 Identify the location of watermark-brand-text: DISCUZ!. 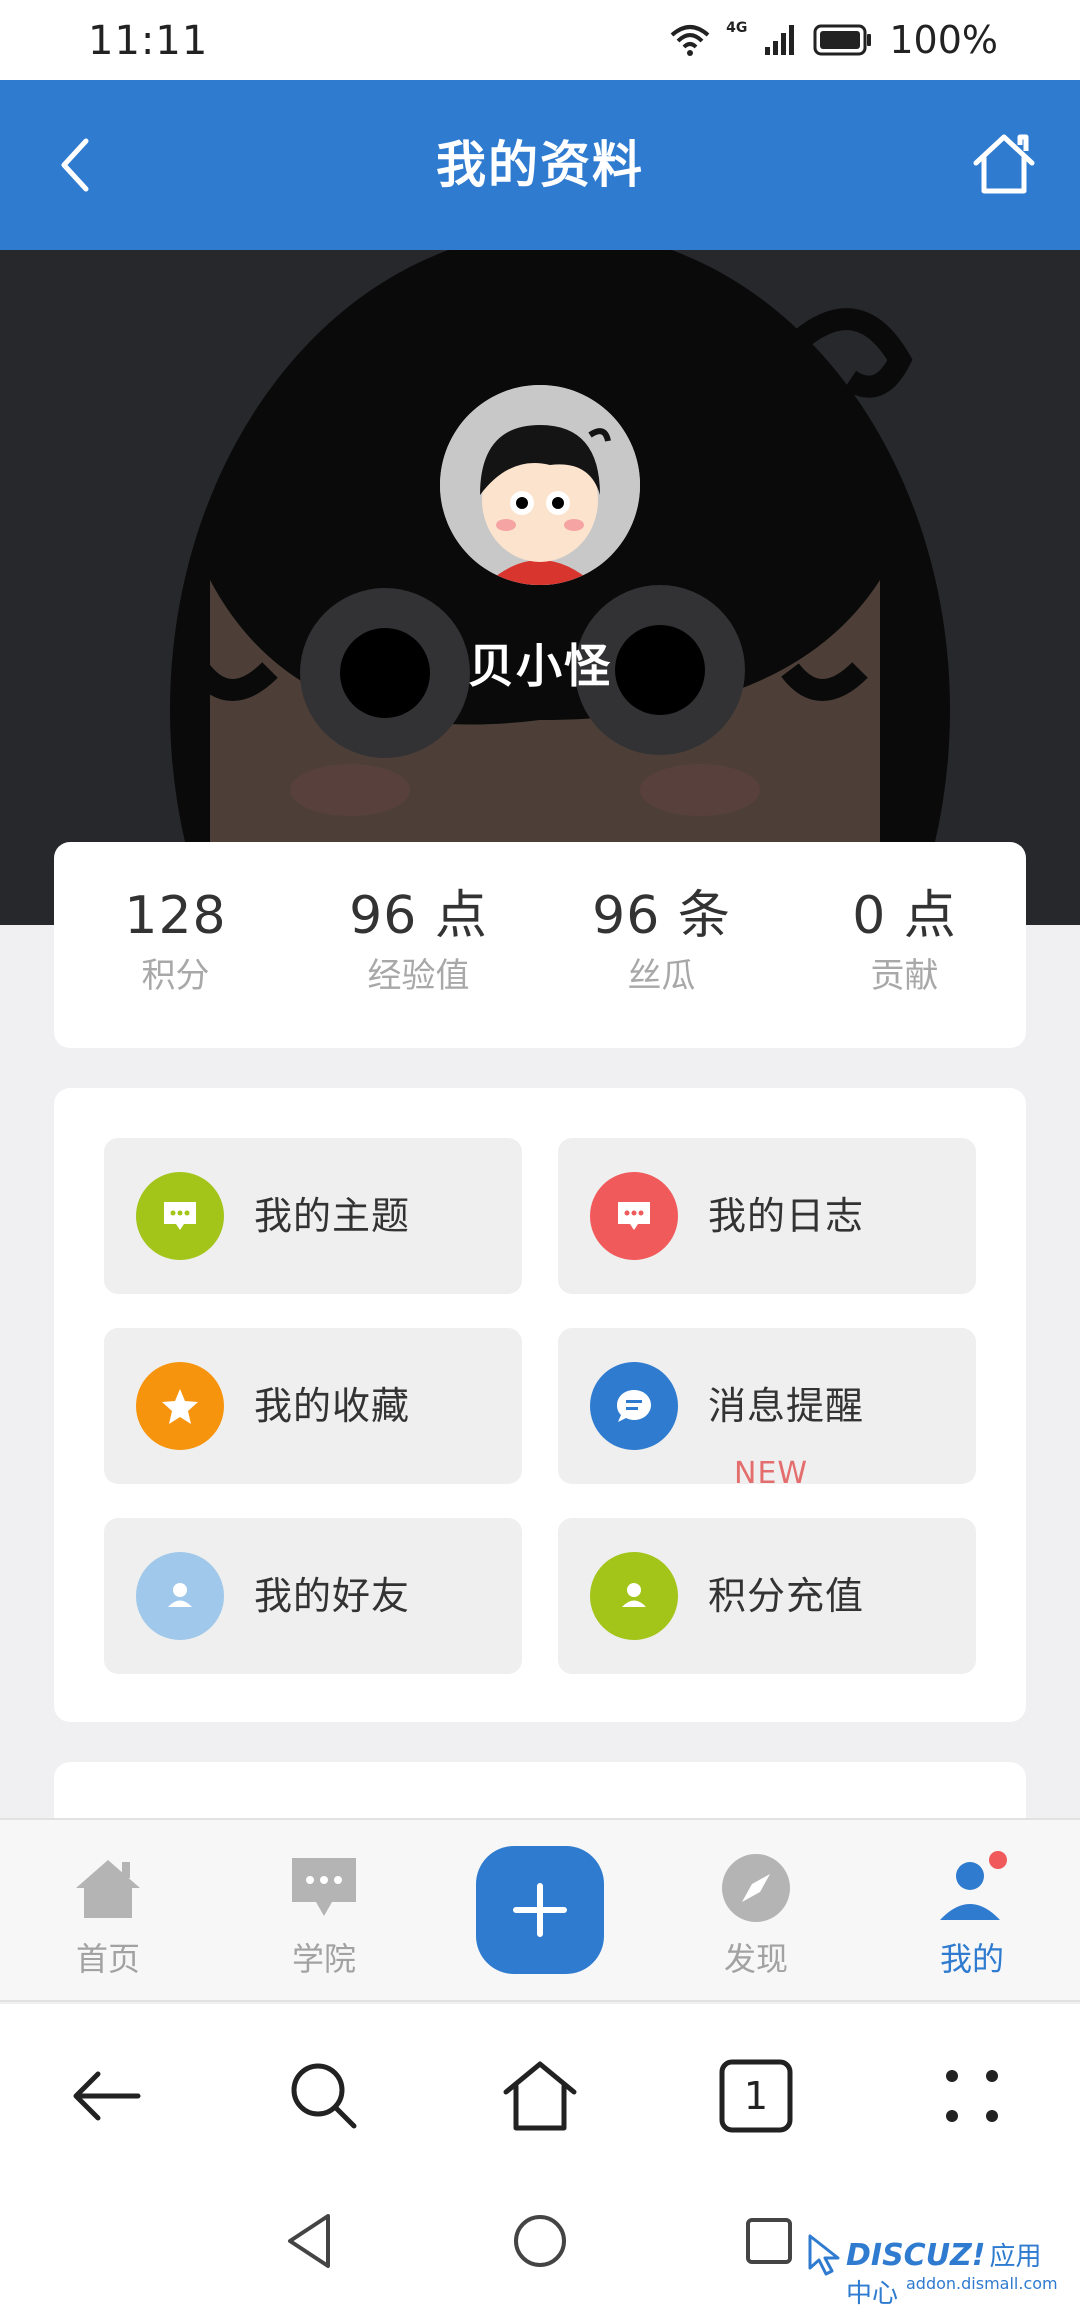
(916, 2255).